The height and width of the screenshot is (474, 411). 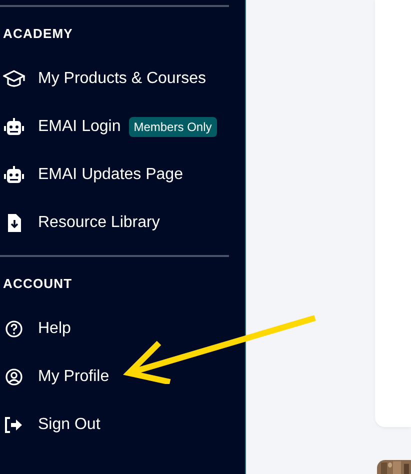 What do you see at coordinates (14, 329) in the screenshot?
I see `help-icon` at bounding box center [14, 329].